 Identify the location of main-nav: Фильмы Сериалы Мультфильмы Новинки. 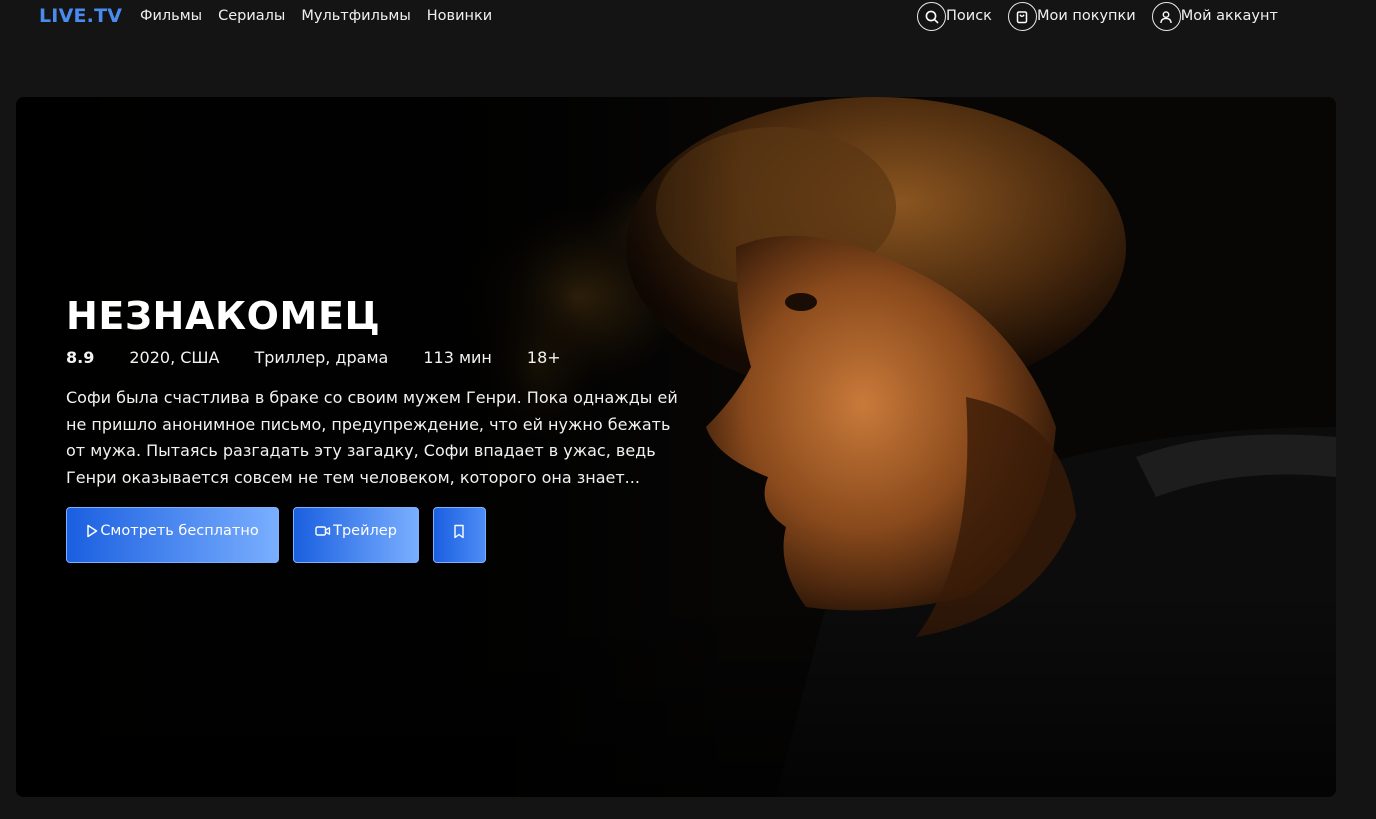
(316, 16).